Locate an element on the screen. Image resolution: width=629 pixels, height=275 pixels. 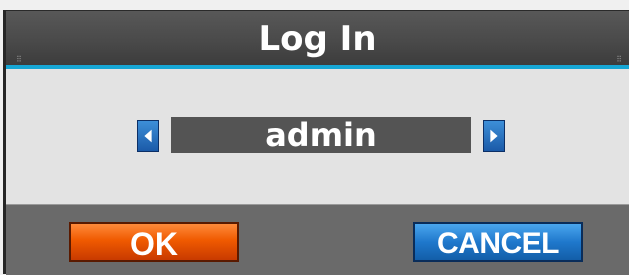
dialog-title: Log In is located at coordinates (317, 39).